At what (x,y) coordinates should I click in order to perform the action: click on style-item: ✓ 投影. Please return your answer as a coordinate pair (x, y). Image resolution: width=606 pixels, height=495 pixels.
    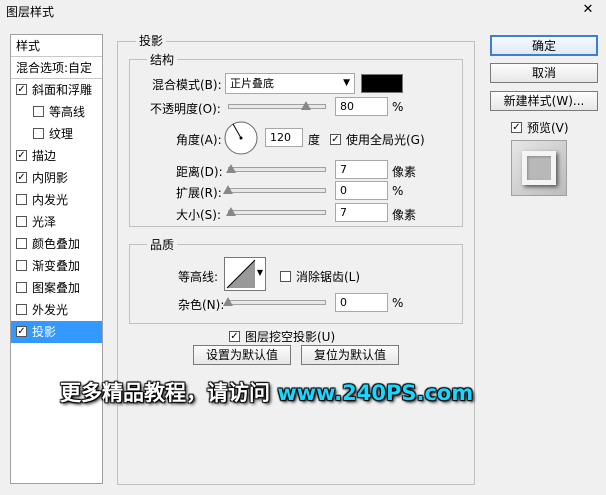
    Looking at the image, I should click on (56, 332).